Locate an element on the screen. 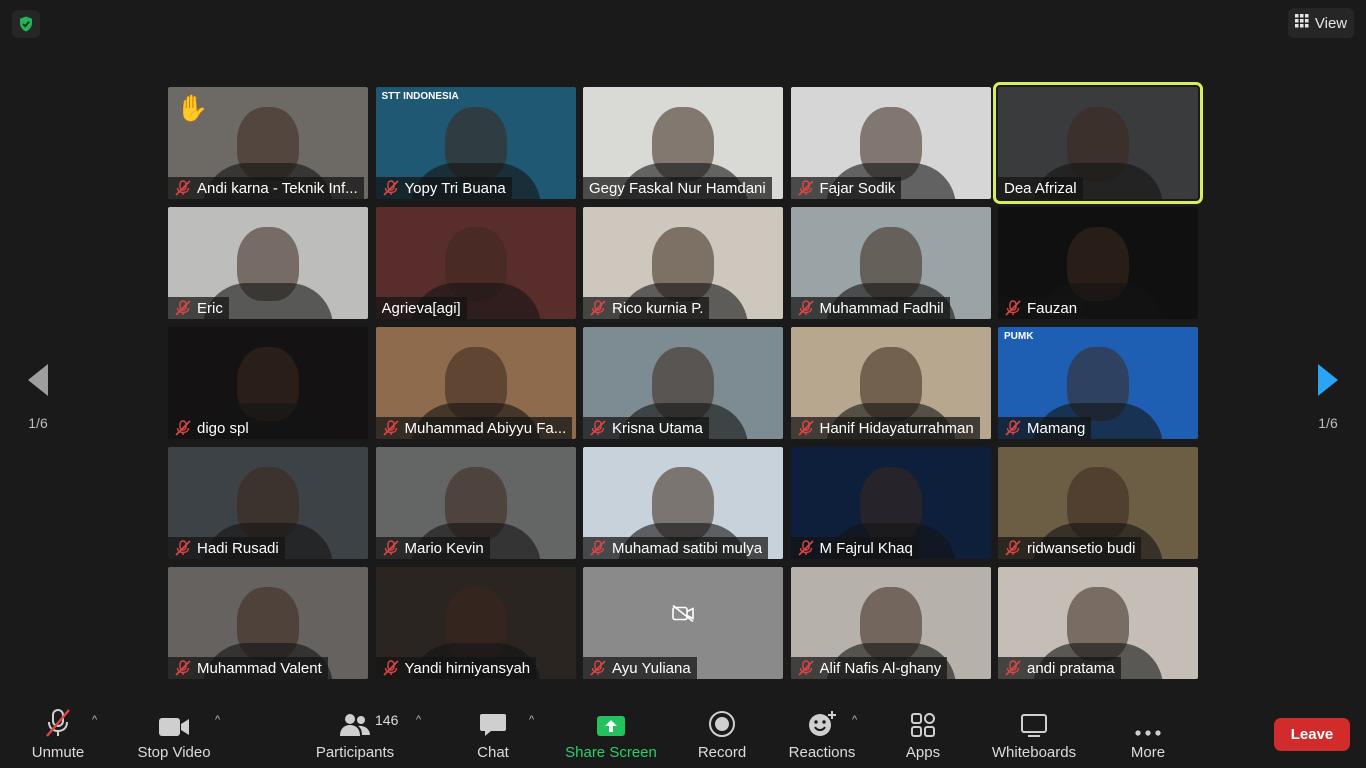 Image resolution: width=1366 pixels, height=768 pixels. participants-label: Participants is located at coordinates (355, 752).